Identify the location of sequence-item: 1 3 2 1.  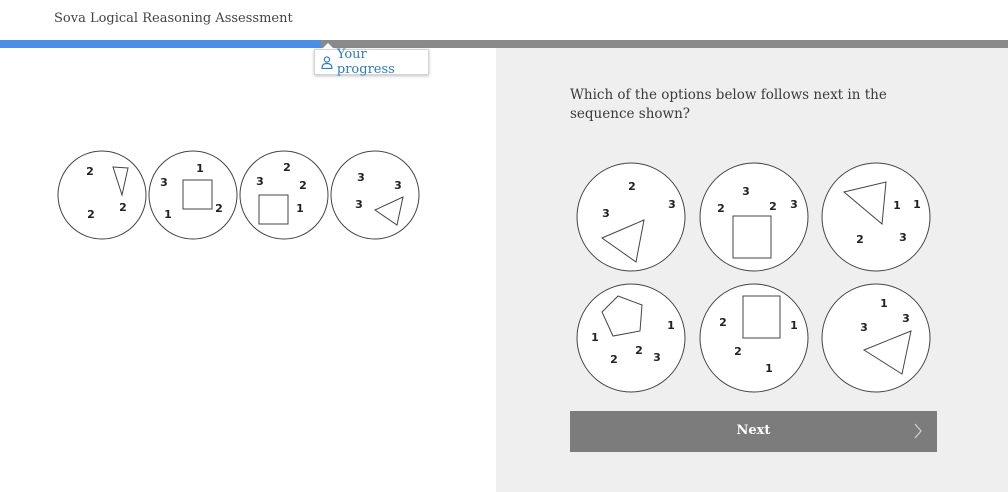
(193, 195).